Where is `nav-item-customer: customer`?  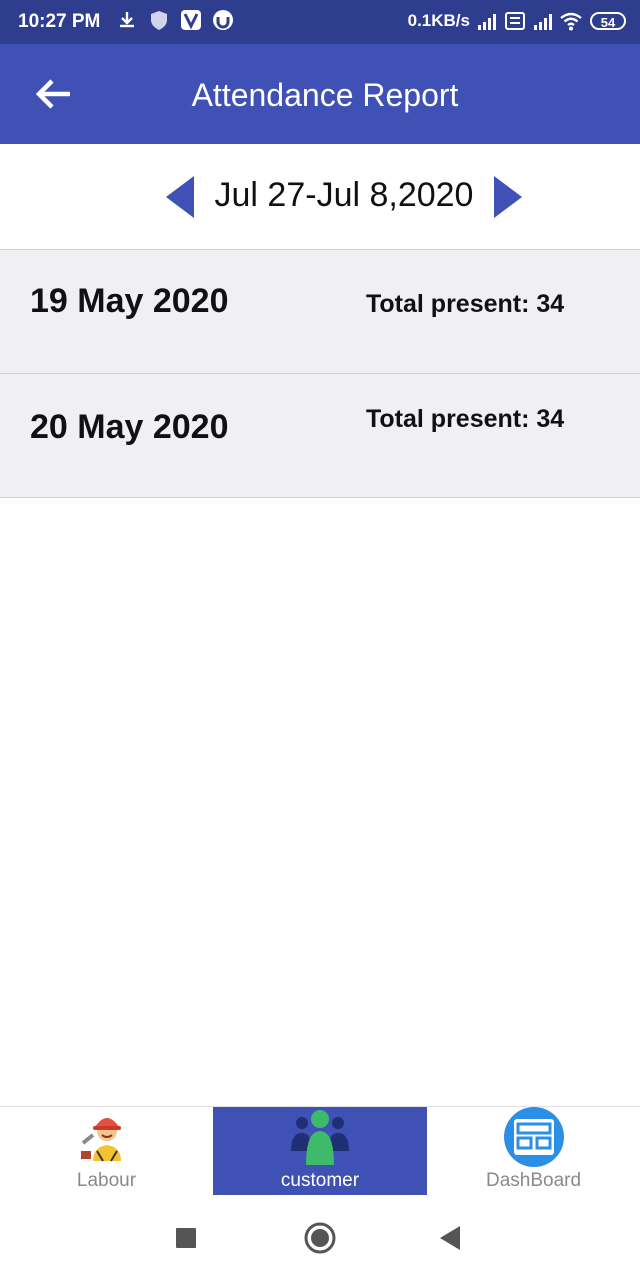 nav-item-customer: customer is located at coordinates (320, 1151).